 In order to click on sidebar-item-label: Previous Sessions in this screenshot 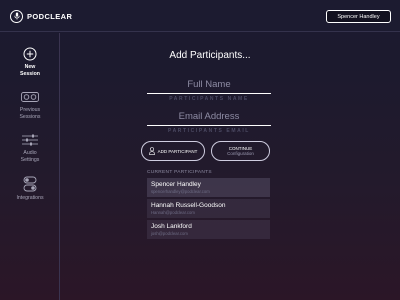, I will do `click(30, 113)`.